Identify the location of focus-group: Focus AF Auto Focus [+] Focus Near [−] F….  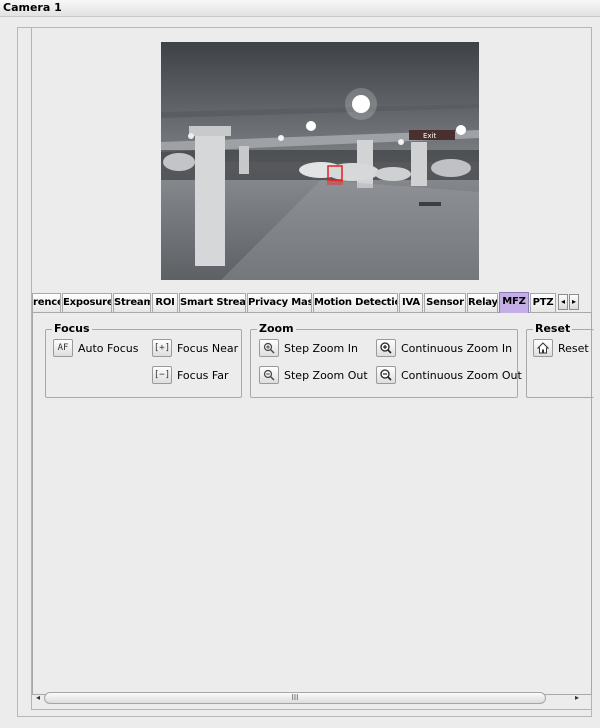
(143, 360).